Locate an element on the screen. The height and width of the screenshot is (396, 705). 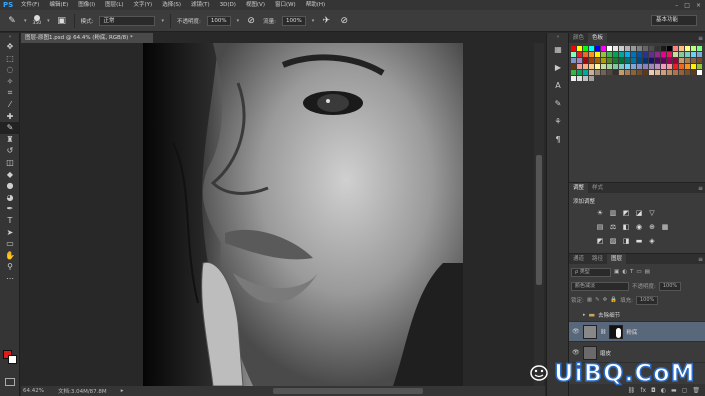
history-panel-icon: ▦ is located at coordinates (558, 50).